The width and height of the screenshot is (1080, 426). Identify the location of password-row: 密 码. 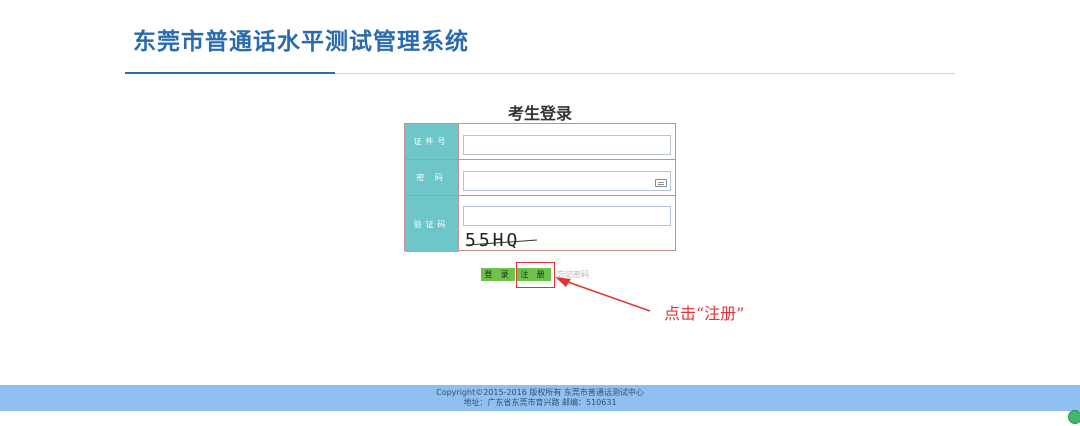
(540, 178).